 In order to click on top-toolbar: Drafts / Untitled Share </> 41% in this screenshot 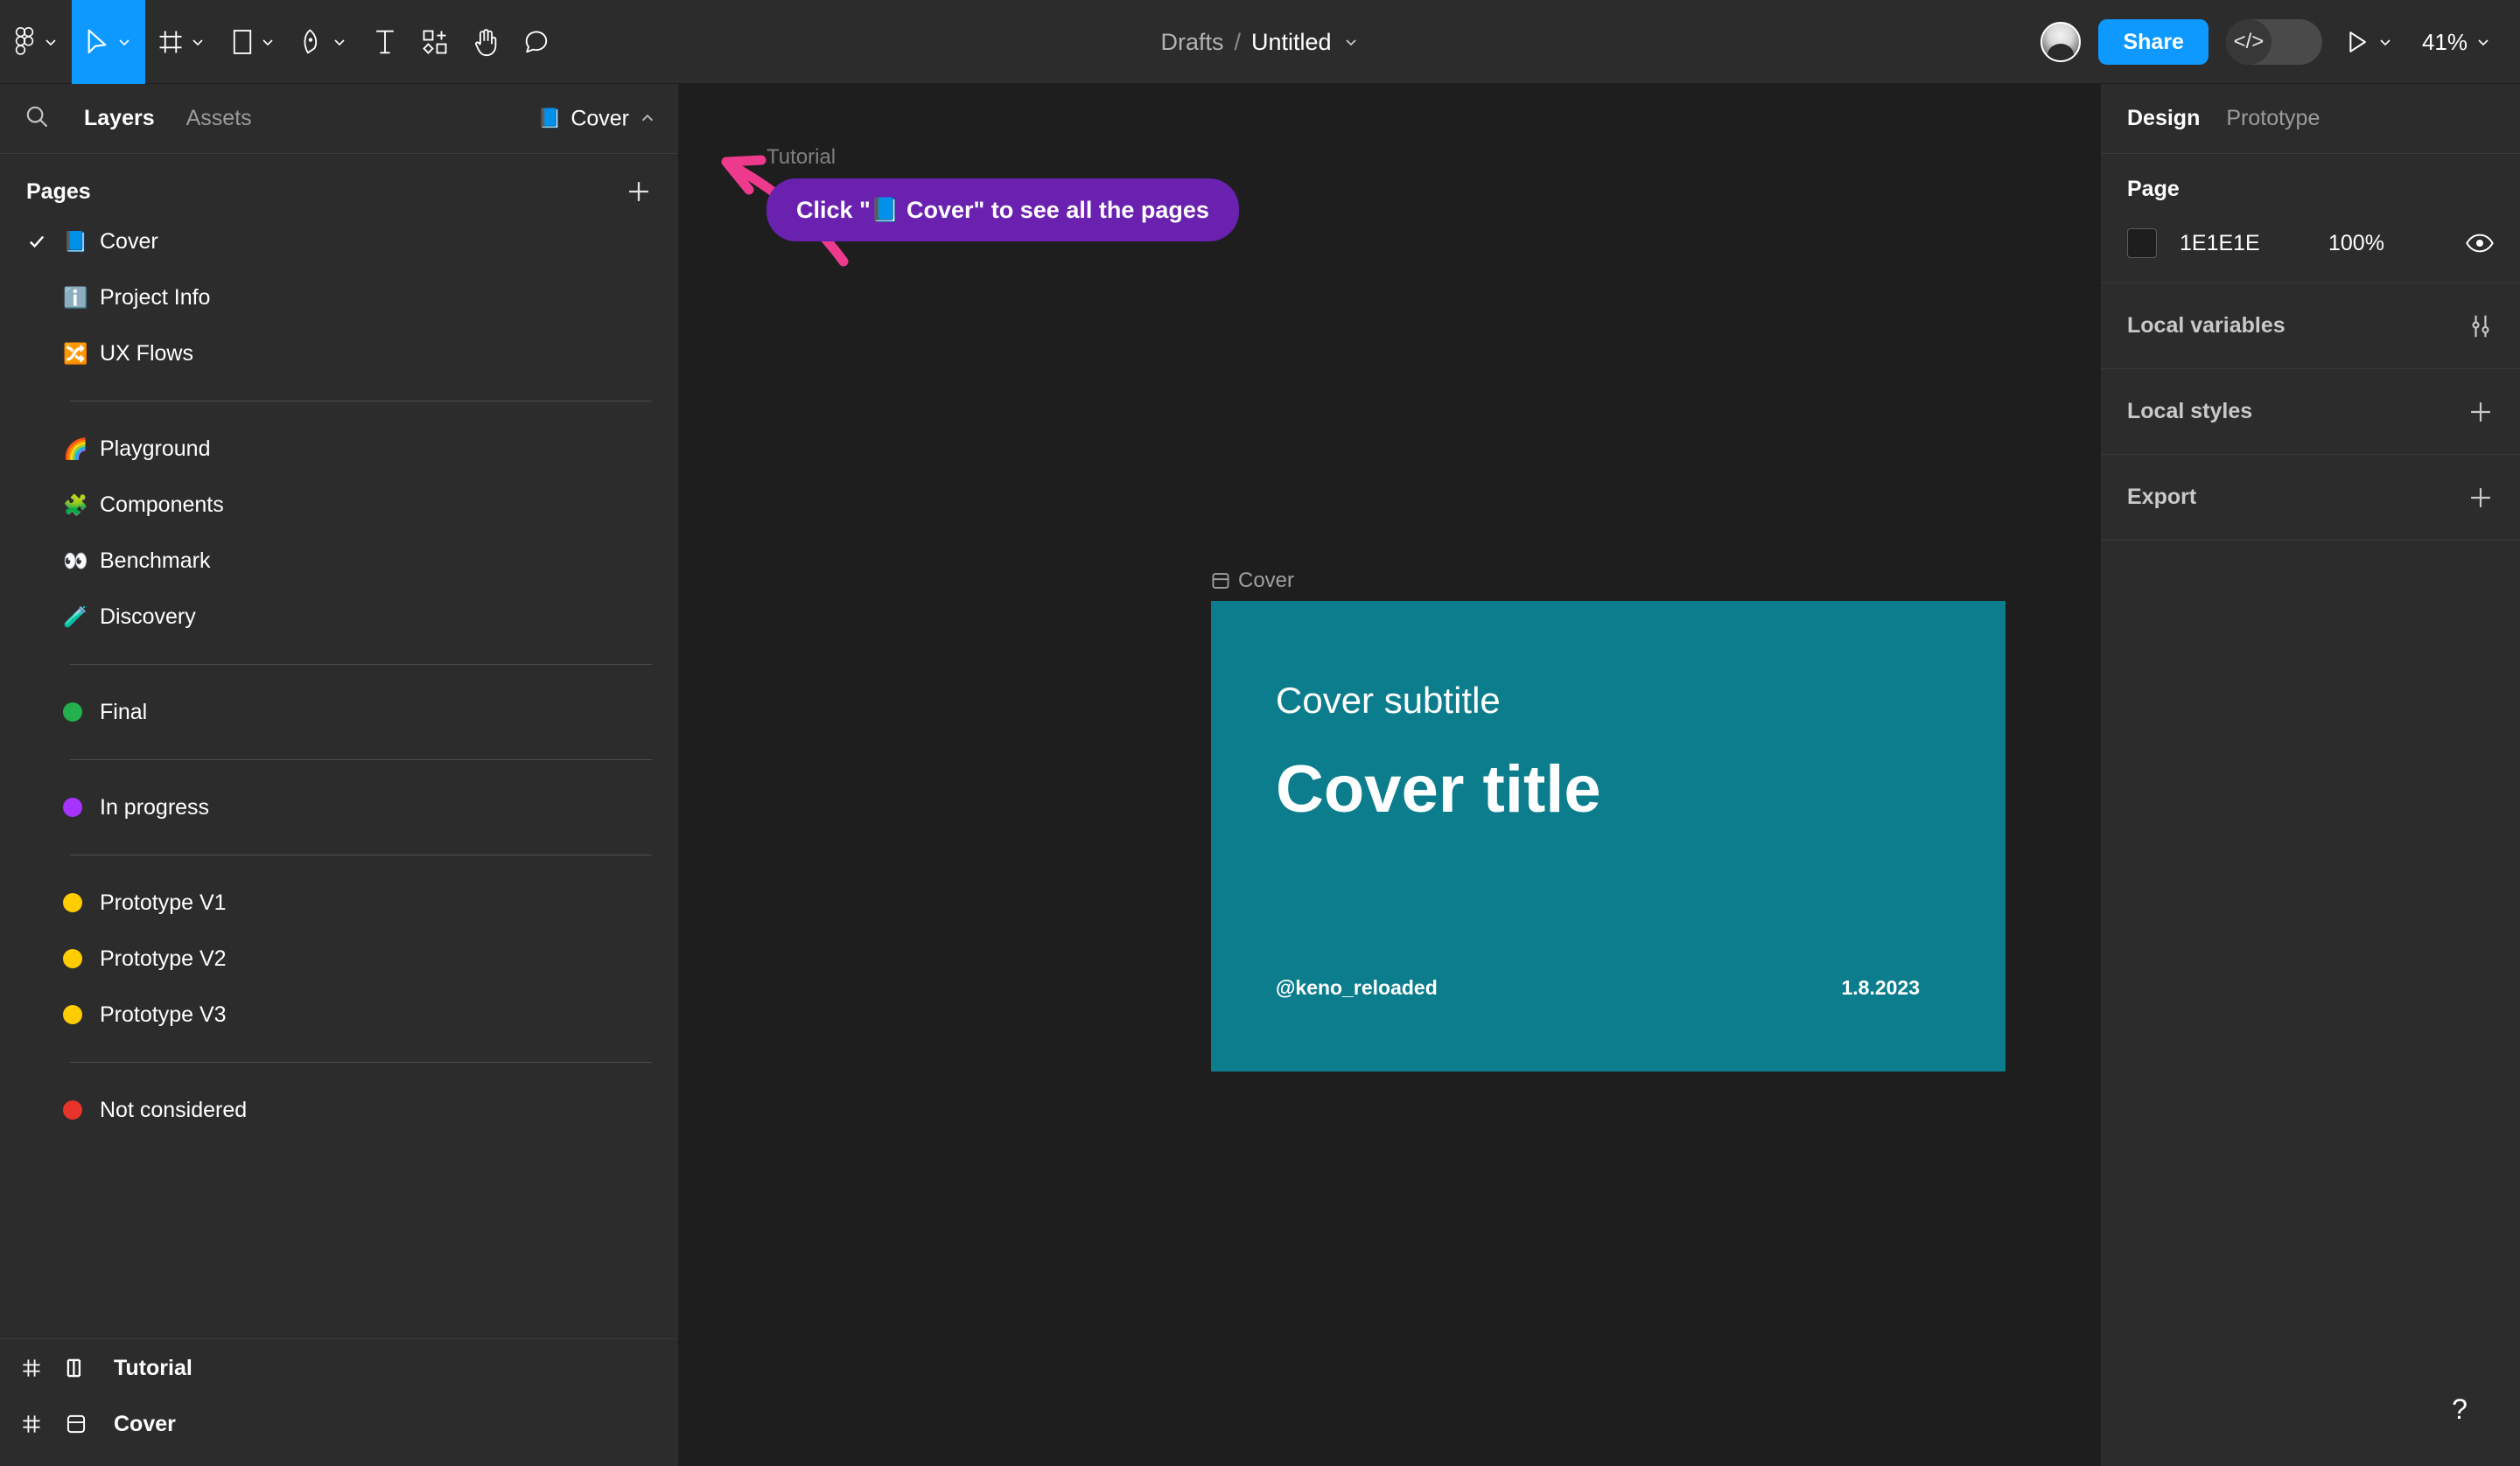, I will do `click(1260, 42)`.